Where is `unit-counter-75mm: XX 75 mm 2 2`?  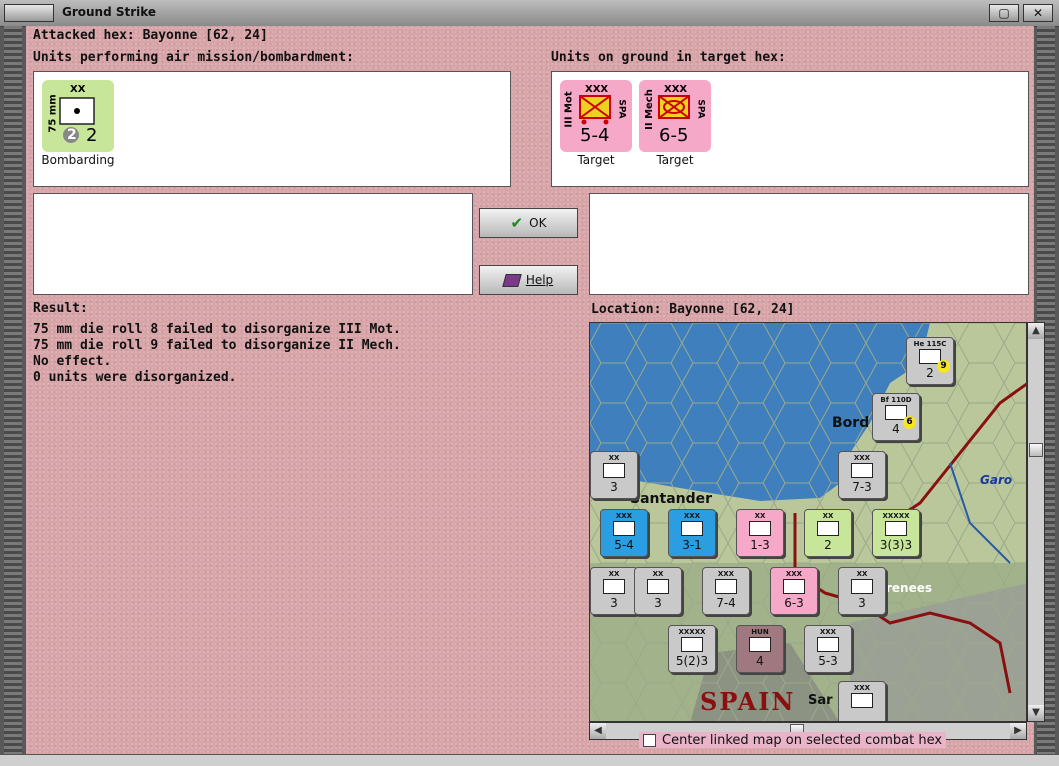
unit-counter-75mm: XX 75 mm 2 2 is located at coordinates (78, 116).